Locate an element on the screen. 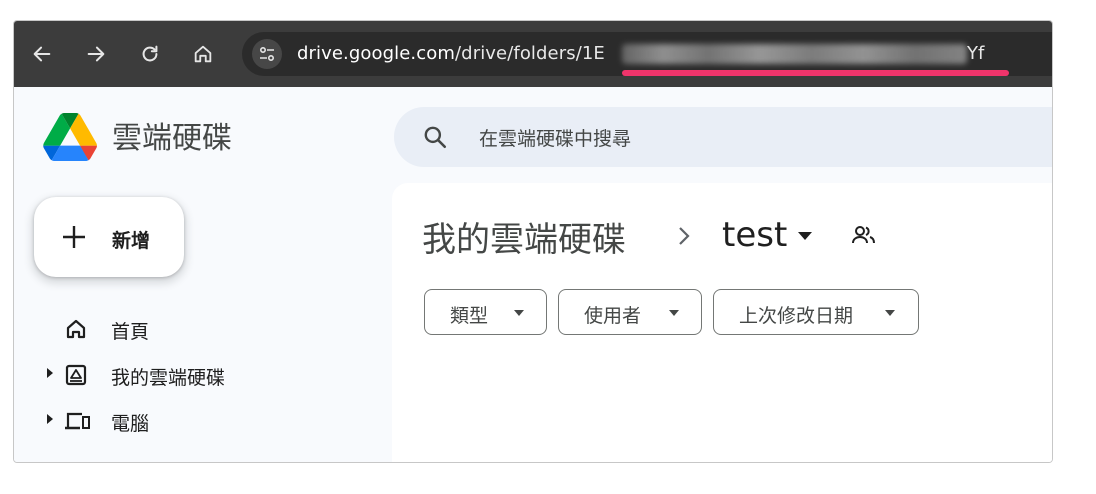  new-button: 新增 is located at coordinates (109, 237).